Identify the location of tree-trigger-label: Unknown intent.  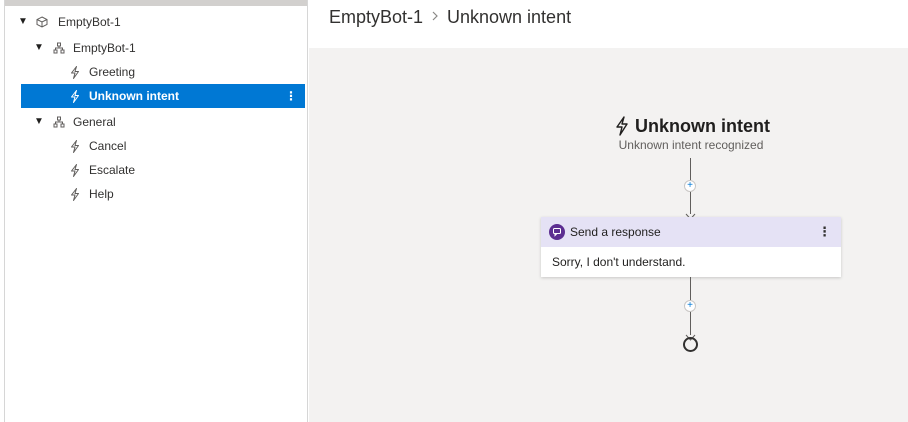
(134, 96).